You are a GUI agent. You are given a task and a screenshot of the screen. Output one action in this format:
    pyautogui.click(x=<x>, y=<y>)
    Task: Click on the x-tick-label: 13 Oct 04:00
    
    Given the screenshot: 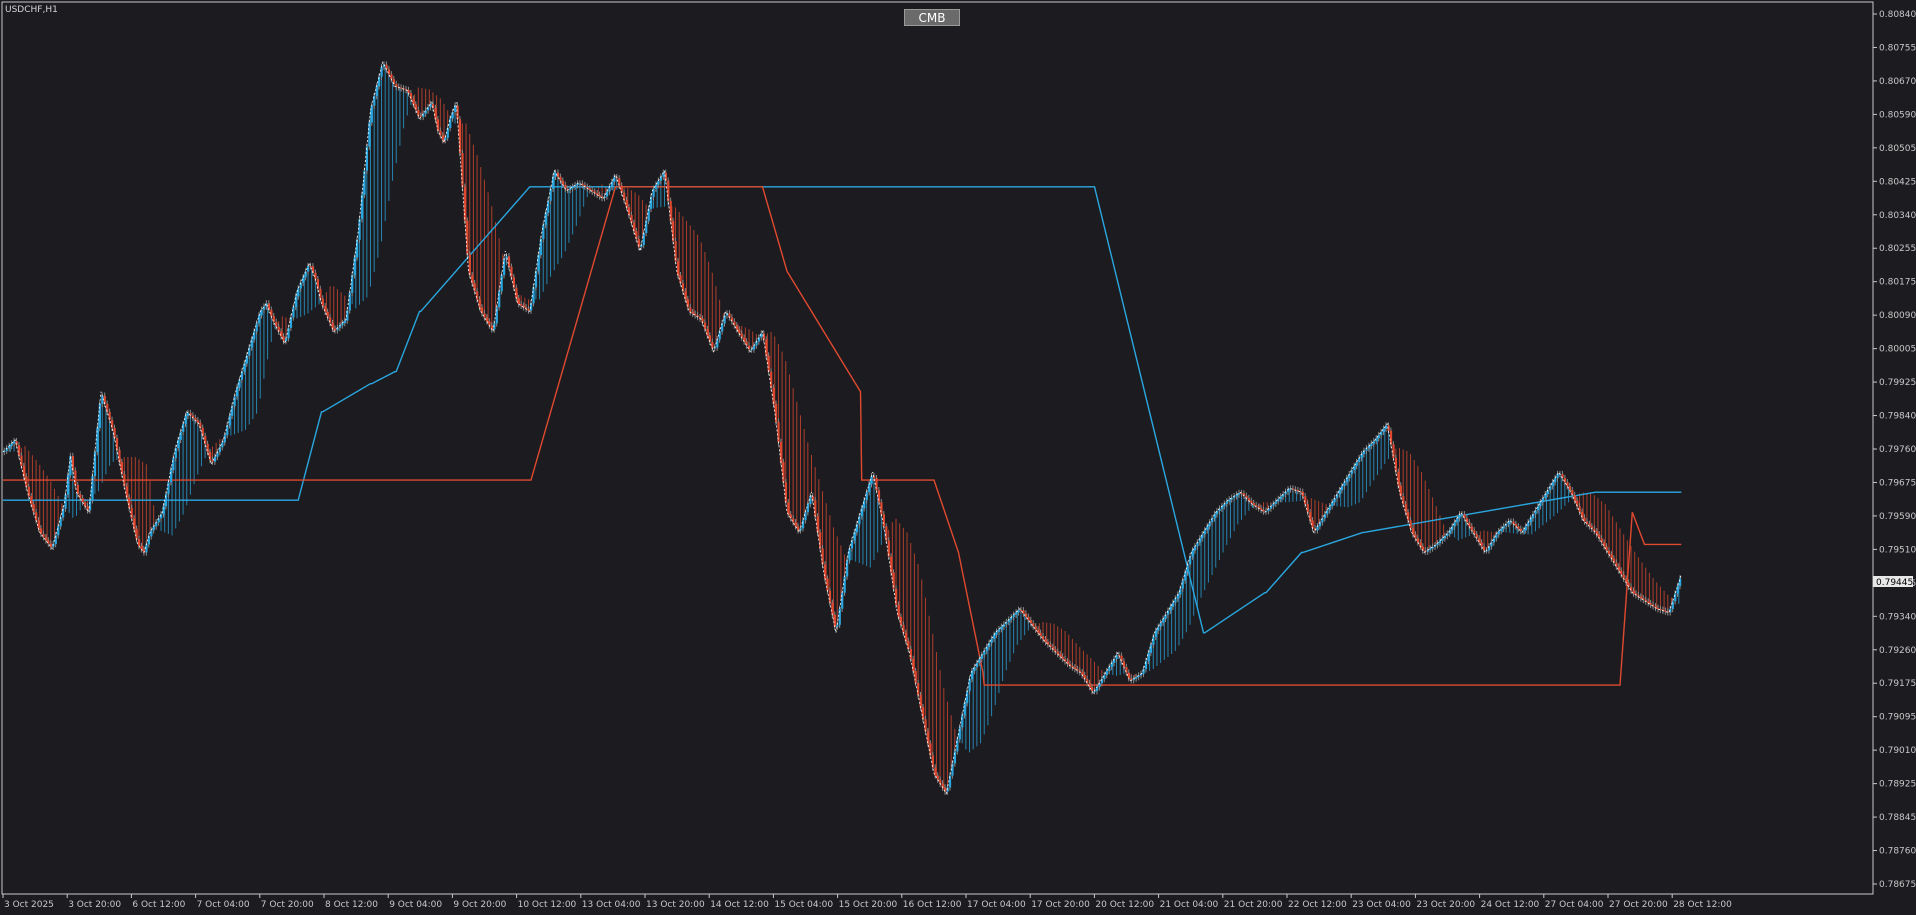 What is the action you would take?
    pyautogui.click(x=611, y=905)
    